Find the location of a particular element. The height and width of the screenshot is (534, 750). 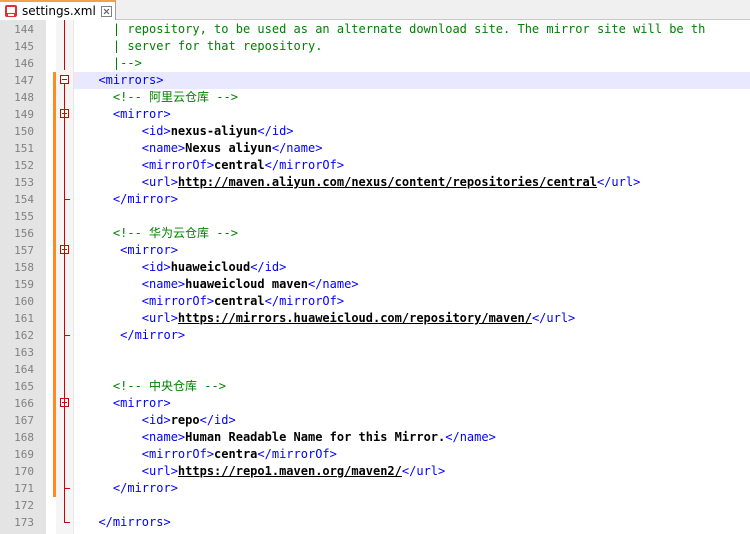

close-icon is located at coordinates (106, 11).